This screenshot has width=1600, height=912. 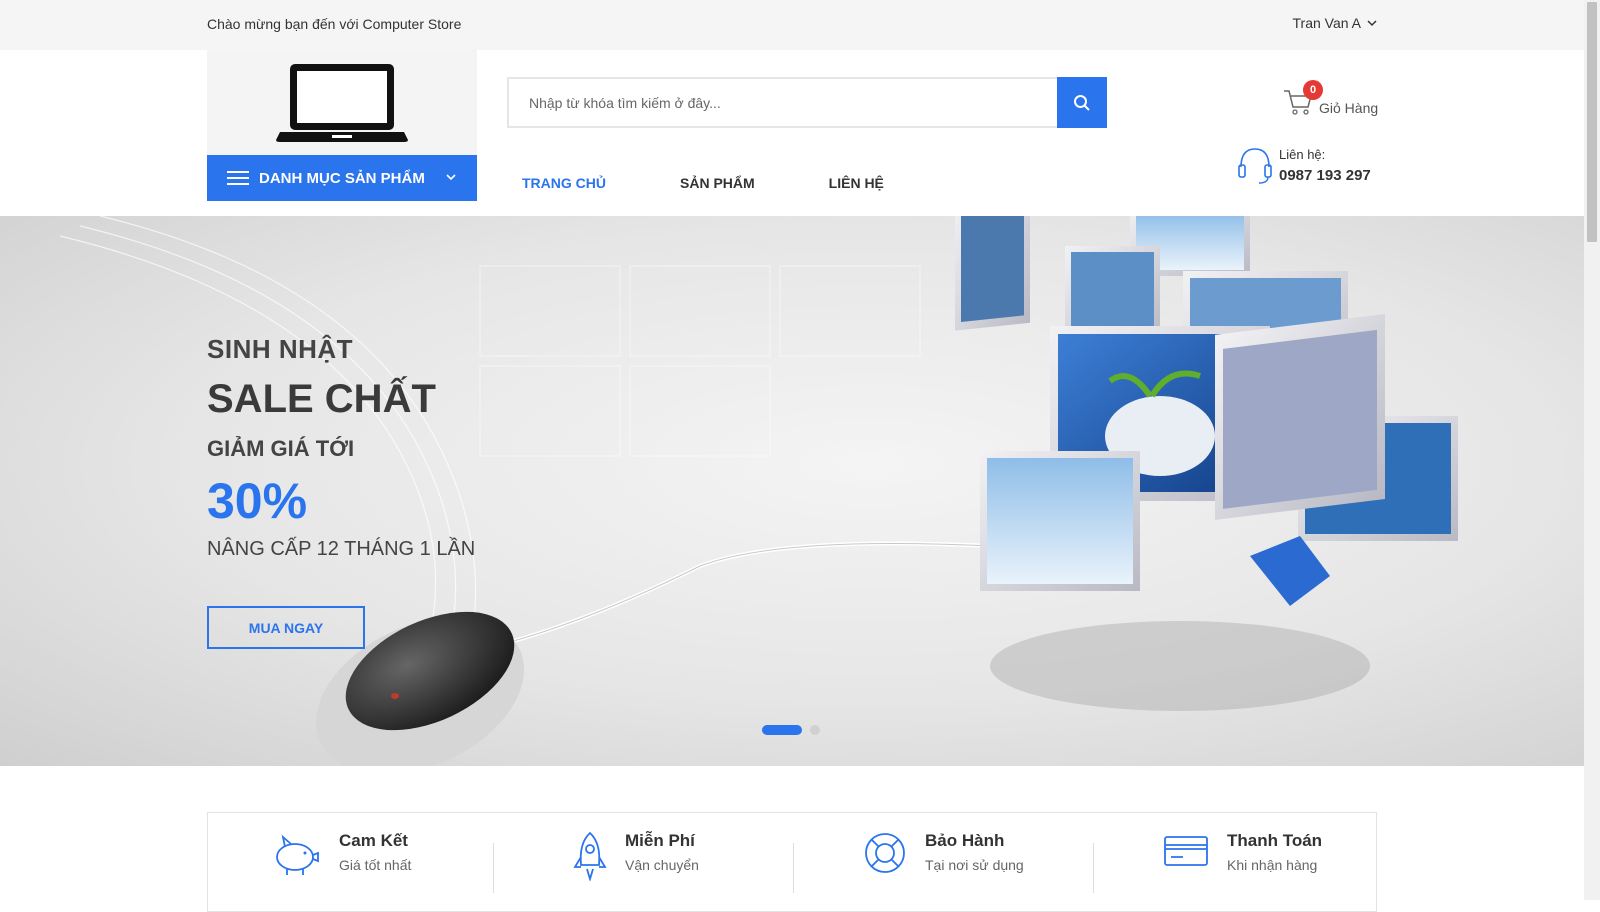 What do you see at coordinates (1326, 23) in the screenshot?
I see `user-name: Tran Van A` at bounding box center [1326, 23].